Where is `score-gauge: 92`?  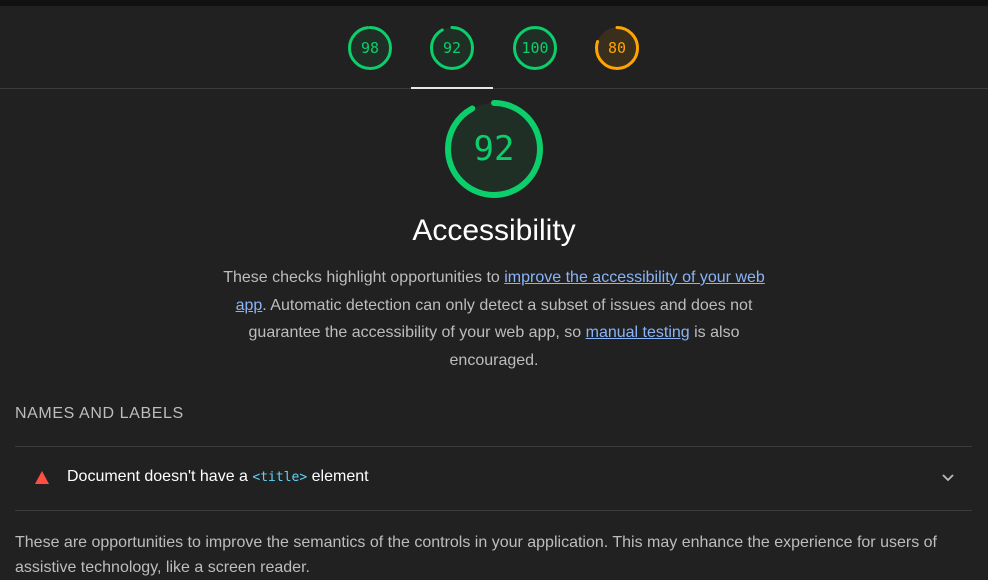
score-gauge: 92 is located at coordinates (452, 48).